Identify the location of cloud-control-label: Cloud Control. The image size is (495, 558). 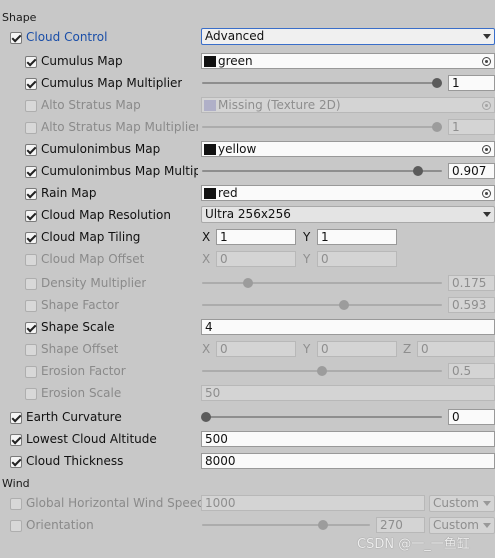
(67, 37).